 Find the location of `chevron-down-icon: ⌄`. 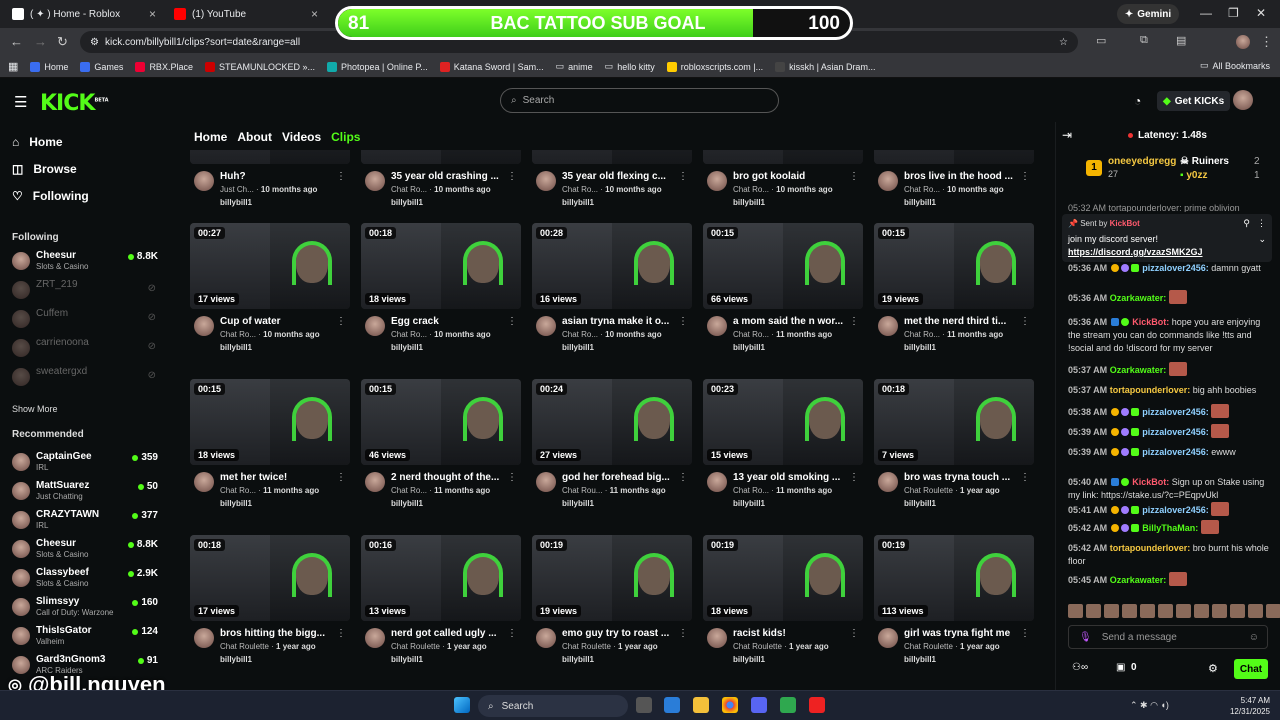

chevron-down-icon: ⌄ is located at coordinates (1262, 239).